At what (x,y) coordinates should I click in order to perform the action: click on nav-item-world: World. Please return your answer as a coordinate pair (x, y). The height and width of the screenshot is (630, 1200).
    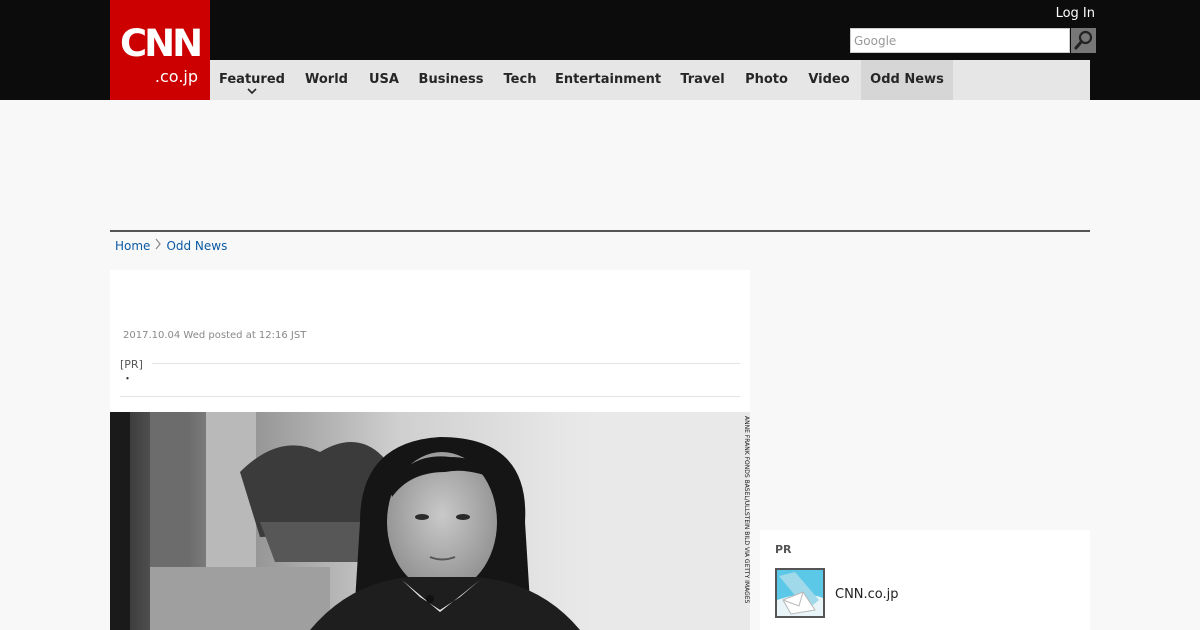
    Looking at the image, I should click on (326, 80).